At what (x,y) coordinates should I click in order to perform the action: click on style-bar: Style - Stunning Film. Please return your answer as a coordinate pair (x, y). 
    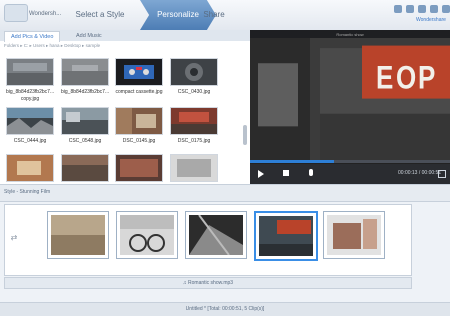
    Looking at the image, I should click on (225, 193).